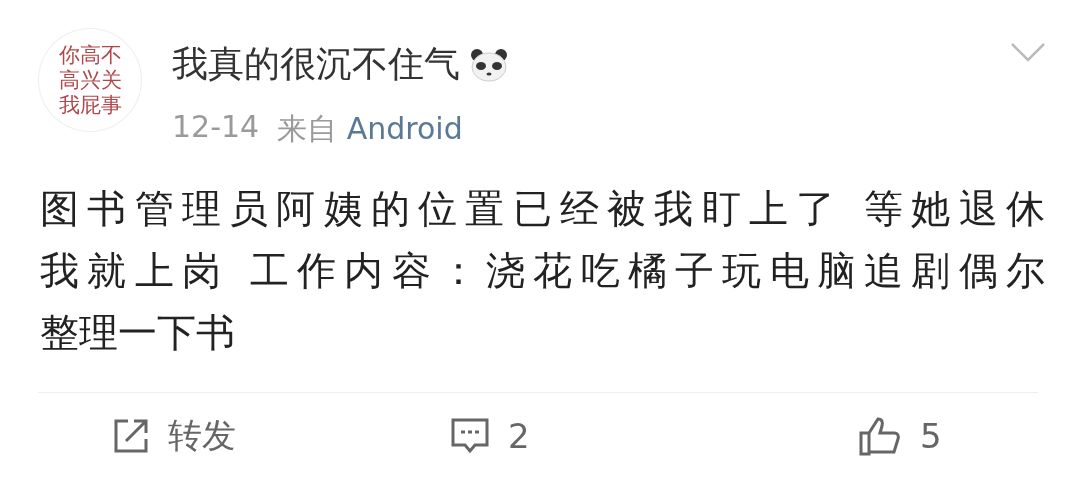 Image resolution: width=1080 pixels, height=489 pixels. I want to click on avatar-text: 你高不, so click(90, 55).